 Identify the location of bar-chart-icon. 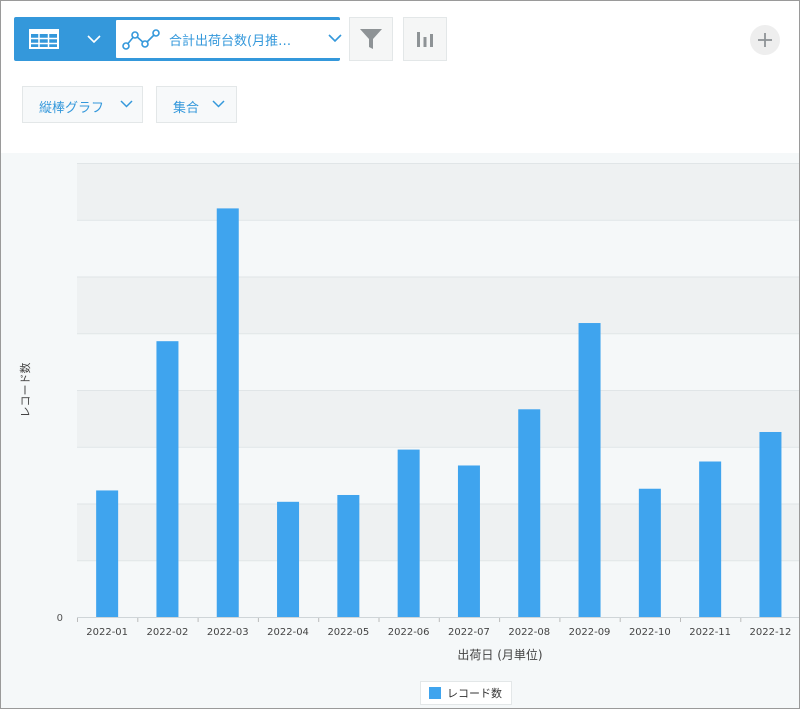
(425, 39).